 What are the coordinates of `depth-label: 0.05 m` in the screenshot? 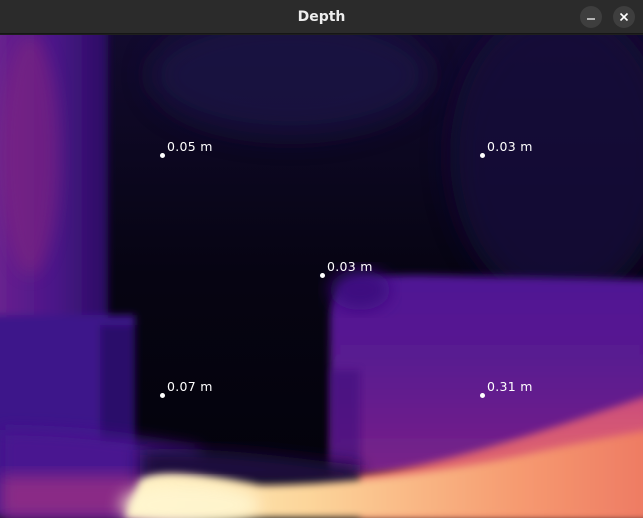 It's located at (190, 146).